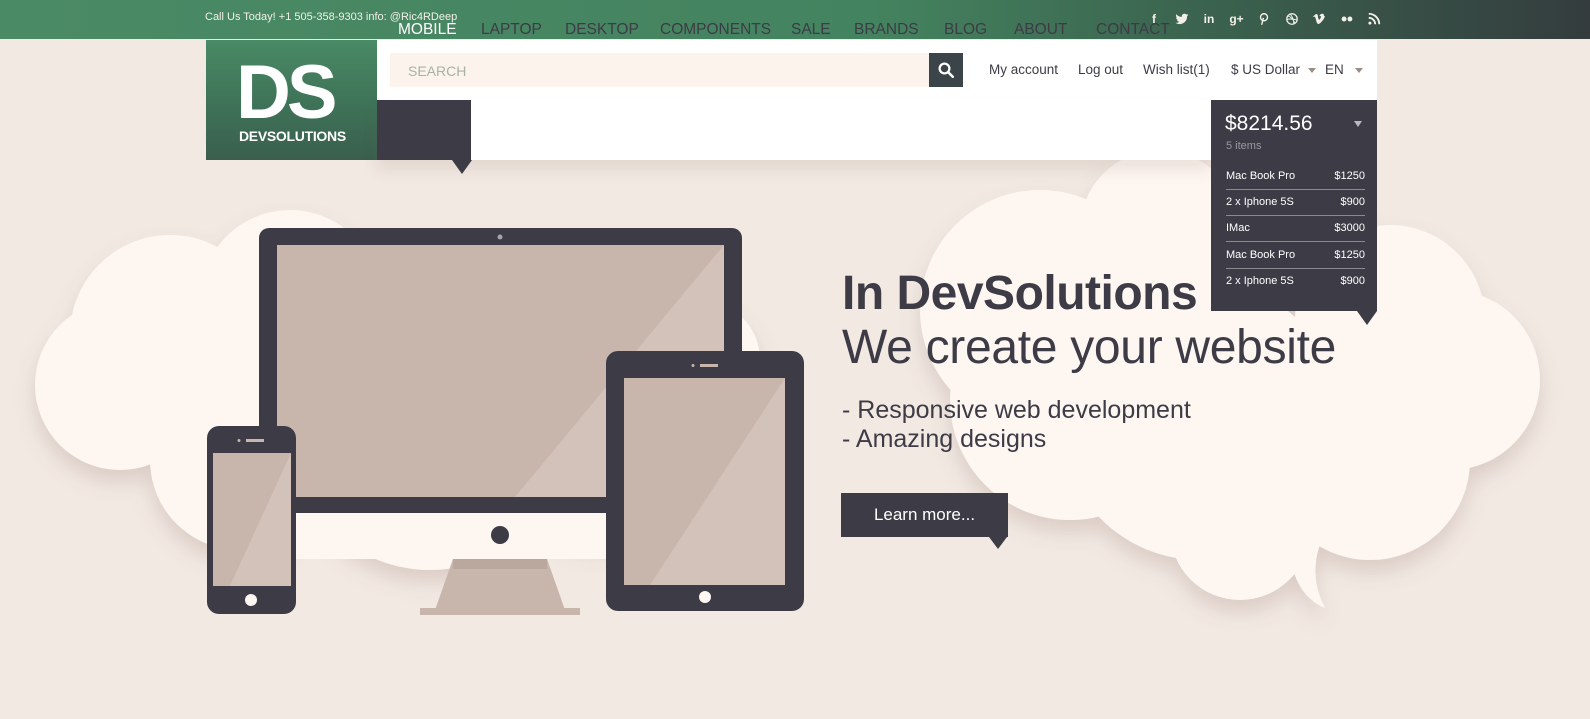 The height and width of the screenshot is (719, 1590). I want to click on cart-item-price: $3000, so click(1349, 228).